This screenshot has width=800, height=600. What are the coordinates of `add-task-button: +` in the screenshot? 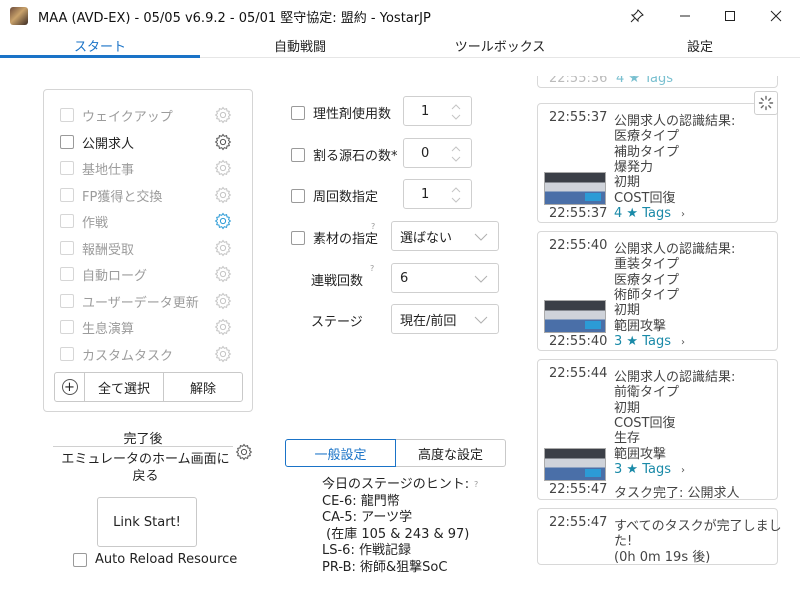 It's located at (70, 387).